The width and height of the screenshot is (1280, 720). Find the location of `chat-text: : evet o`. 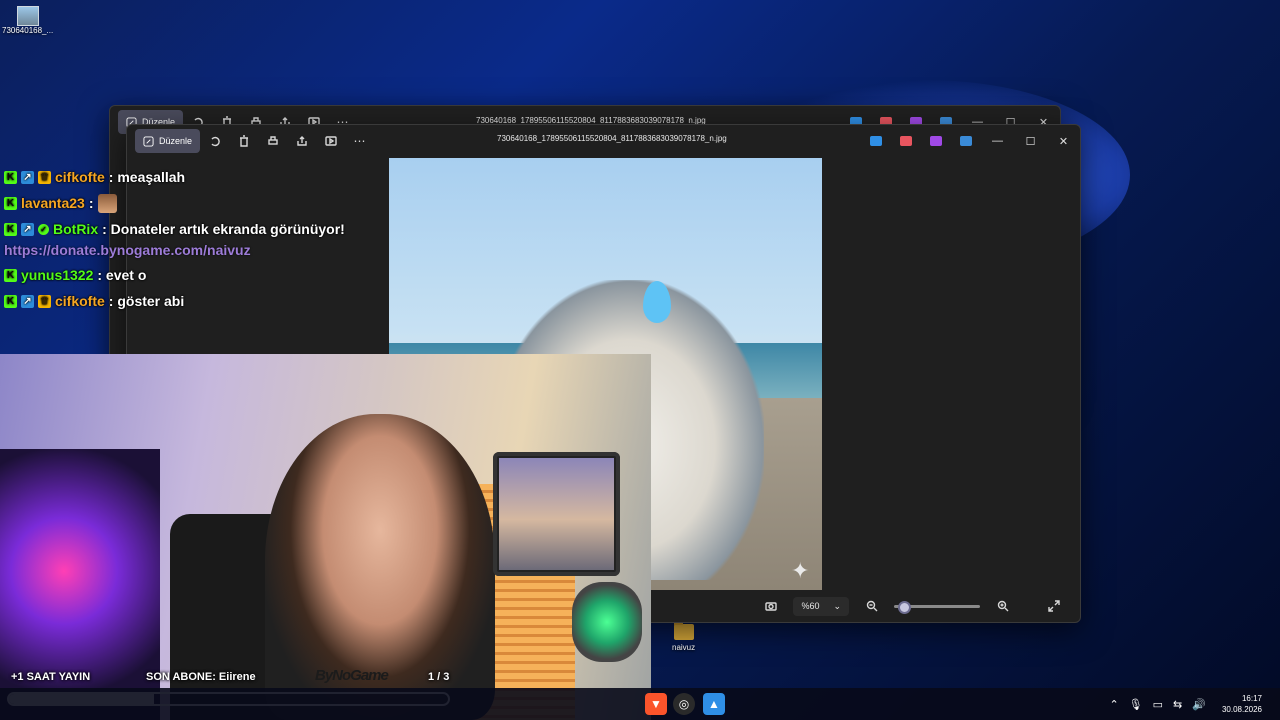

chat-text: : evet o is located at coordinates (122, 275).